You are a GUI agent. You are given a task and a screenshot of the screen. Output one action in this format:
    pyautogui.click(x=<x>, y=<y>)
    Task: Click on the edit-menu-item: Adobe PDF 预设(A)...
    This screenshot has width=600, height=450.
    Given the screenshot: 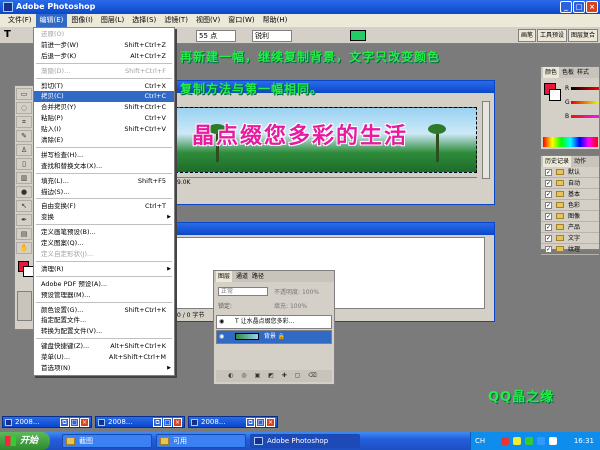 What is the action you would take?
    pyautogui.click(x=104, y=284)
    